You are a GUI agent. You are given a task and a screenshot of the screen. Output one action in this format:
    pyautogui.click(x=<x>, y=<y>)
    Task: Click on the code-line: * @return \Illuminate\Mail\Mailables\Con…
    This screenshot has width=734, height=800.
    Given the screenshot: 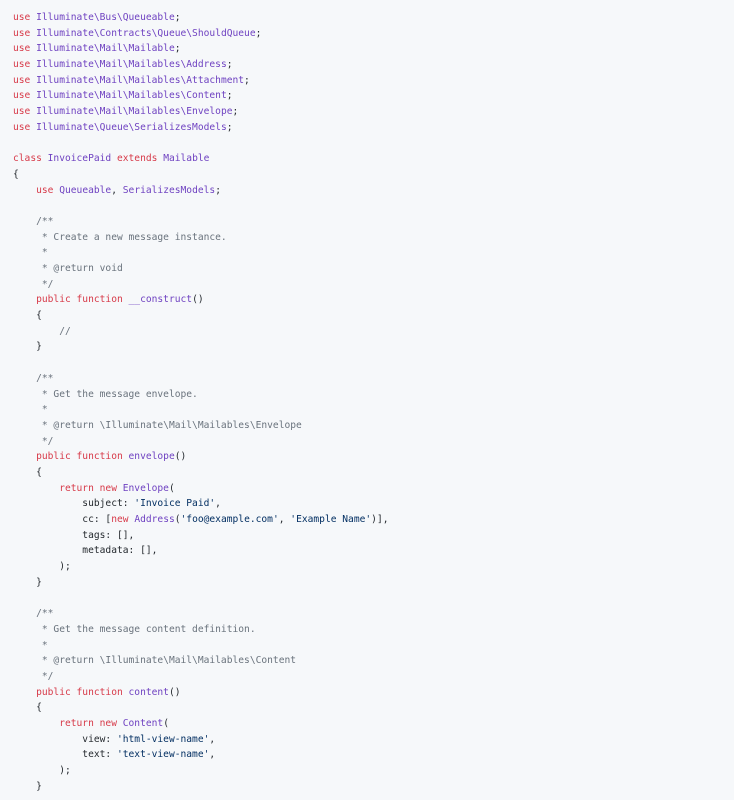 What is the action you would take?
    pyautogui.click(x=373, y=661)
    